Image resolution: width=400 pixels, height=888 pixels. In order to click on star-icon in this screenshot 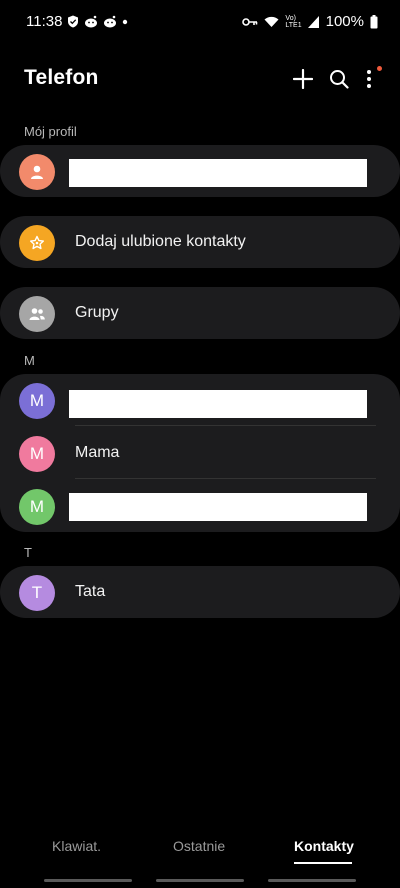, I will do `click(37, 242)`.